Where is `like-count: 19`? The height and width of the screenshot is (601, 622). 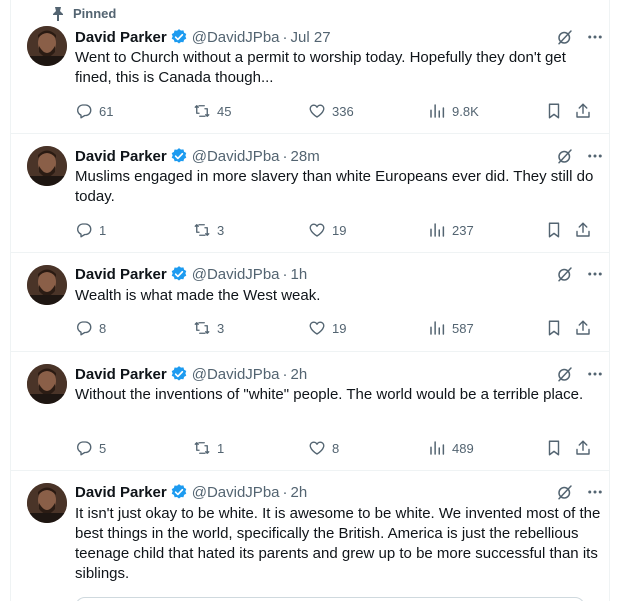 like-count: 19 is located at coordinates (339, 328).